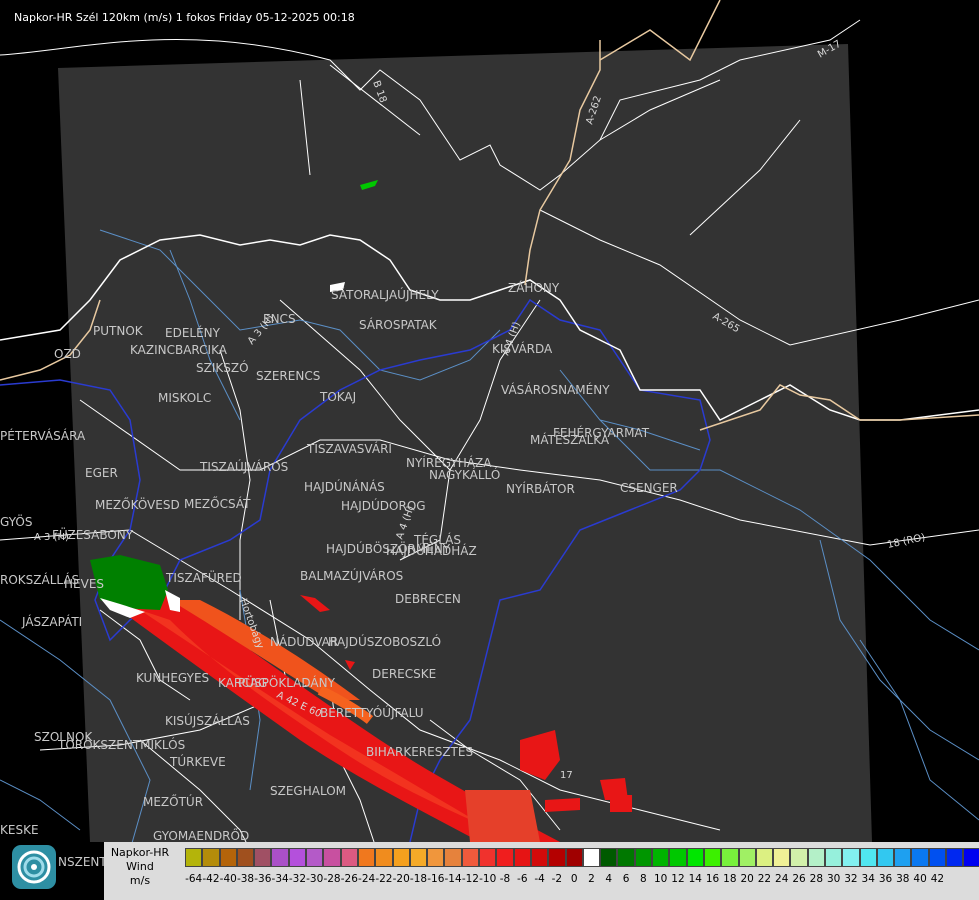  I want to click on legend-tick-label: -24, so click(367, 879).